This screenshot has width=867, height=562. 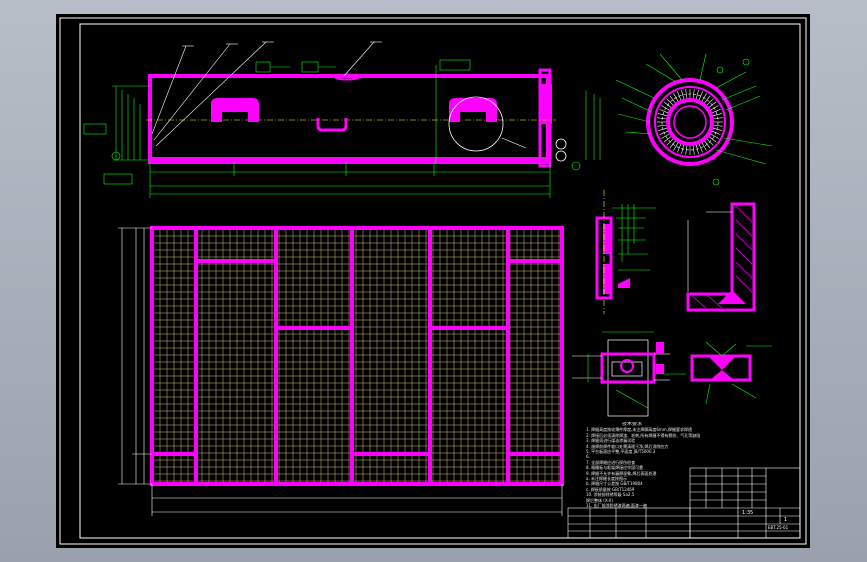 What do you see at coordinates (717, 373) in the screenshot?
I see `v-groove-weld-detail` at bounding box center [717, 373].